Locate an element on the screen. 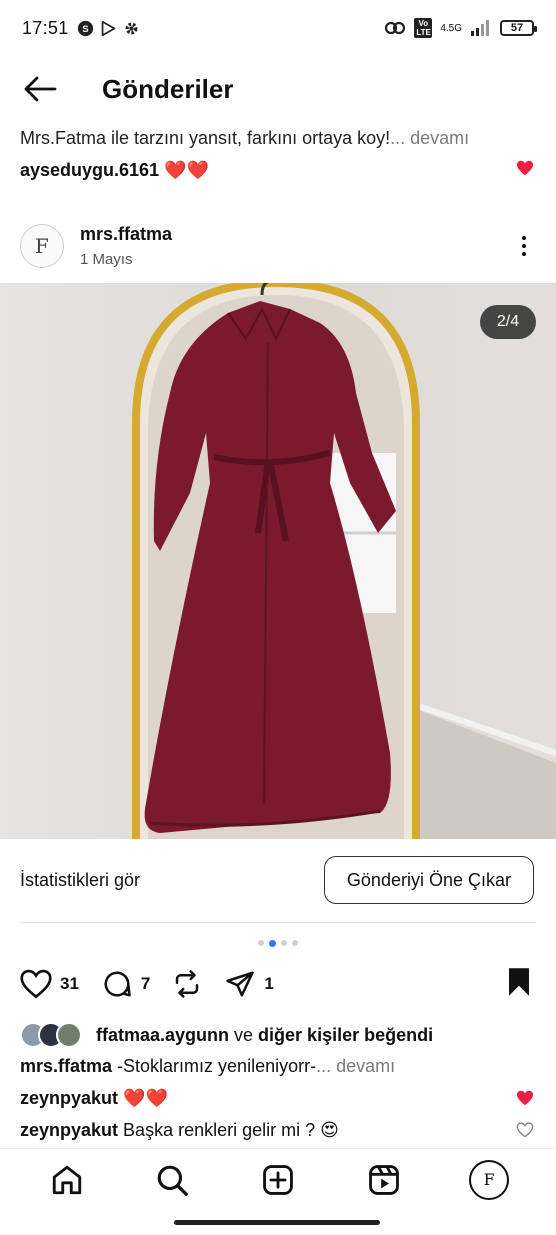 The height and width of the screenshot is (1235, 556). nav-search is located at coordinates (172, 1180).